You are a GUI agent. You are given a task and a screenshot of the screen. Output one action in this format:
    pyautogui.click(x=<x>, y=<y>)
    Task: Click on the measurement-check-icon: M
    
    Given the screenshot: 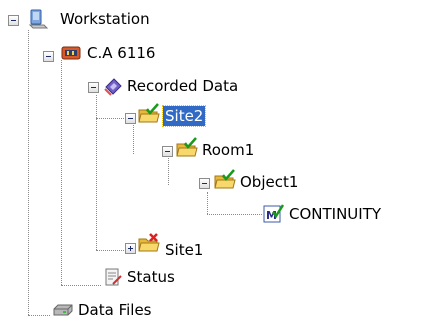 What is the action you would take?
    pyautogui.click(x=273, y=213)
    